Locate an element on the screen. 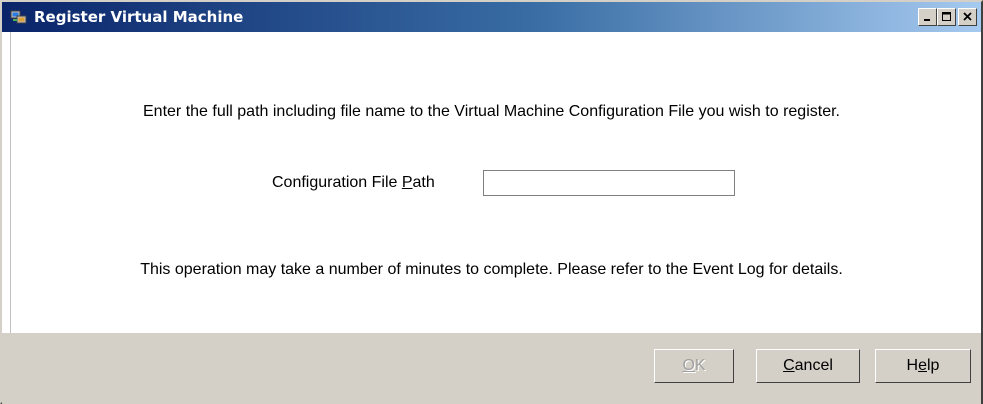 The height and width of the screenshot is (404, 983). virtual-machine-icon is located at coordinates (19, 17).